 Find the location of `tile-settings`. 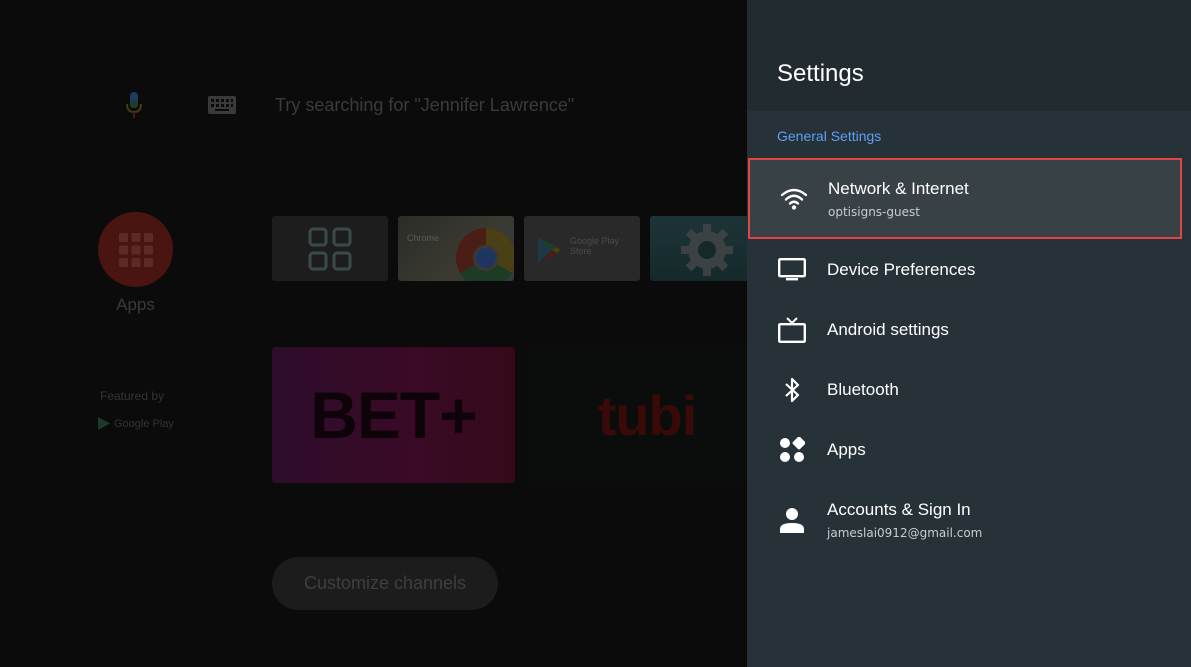

tile-settings is located at coordinates (698, 248).